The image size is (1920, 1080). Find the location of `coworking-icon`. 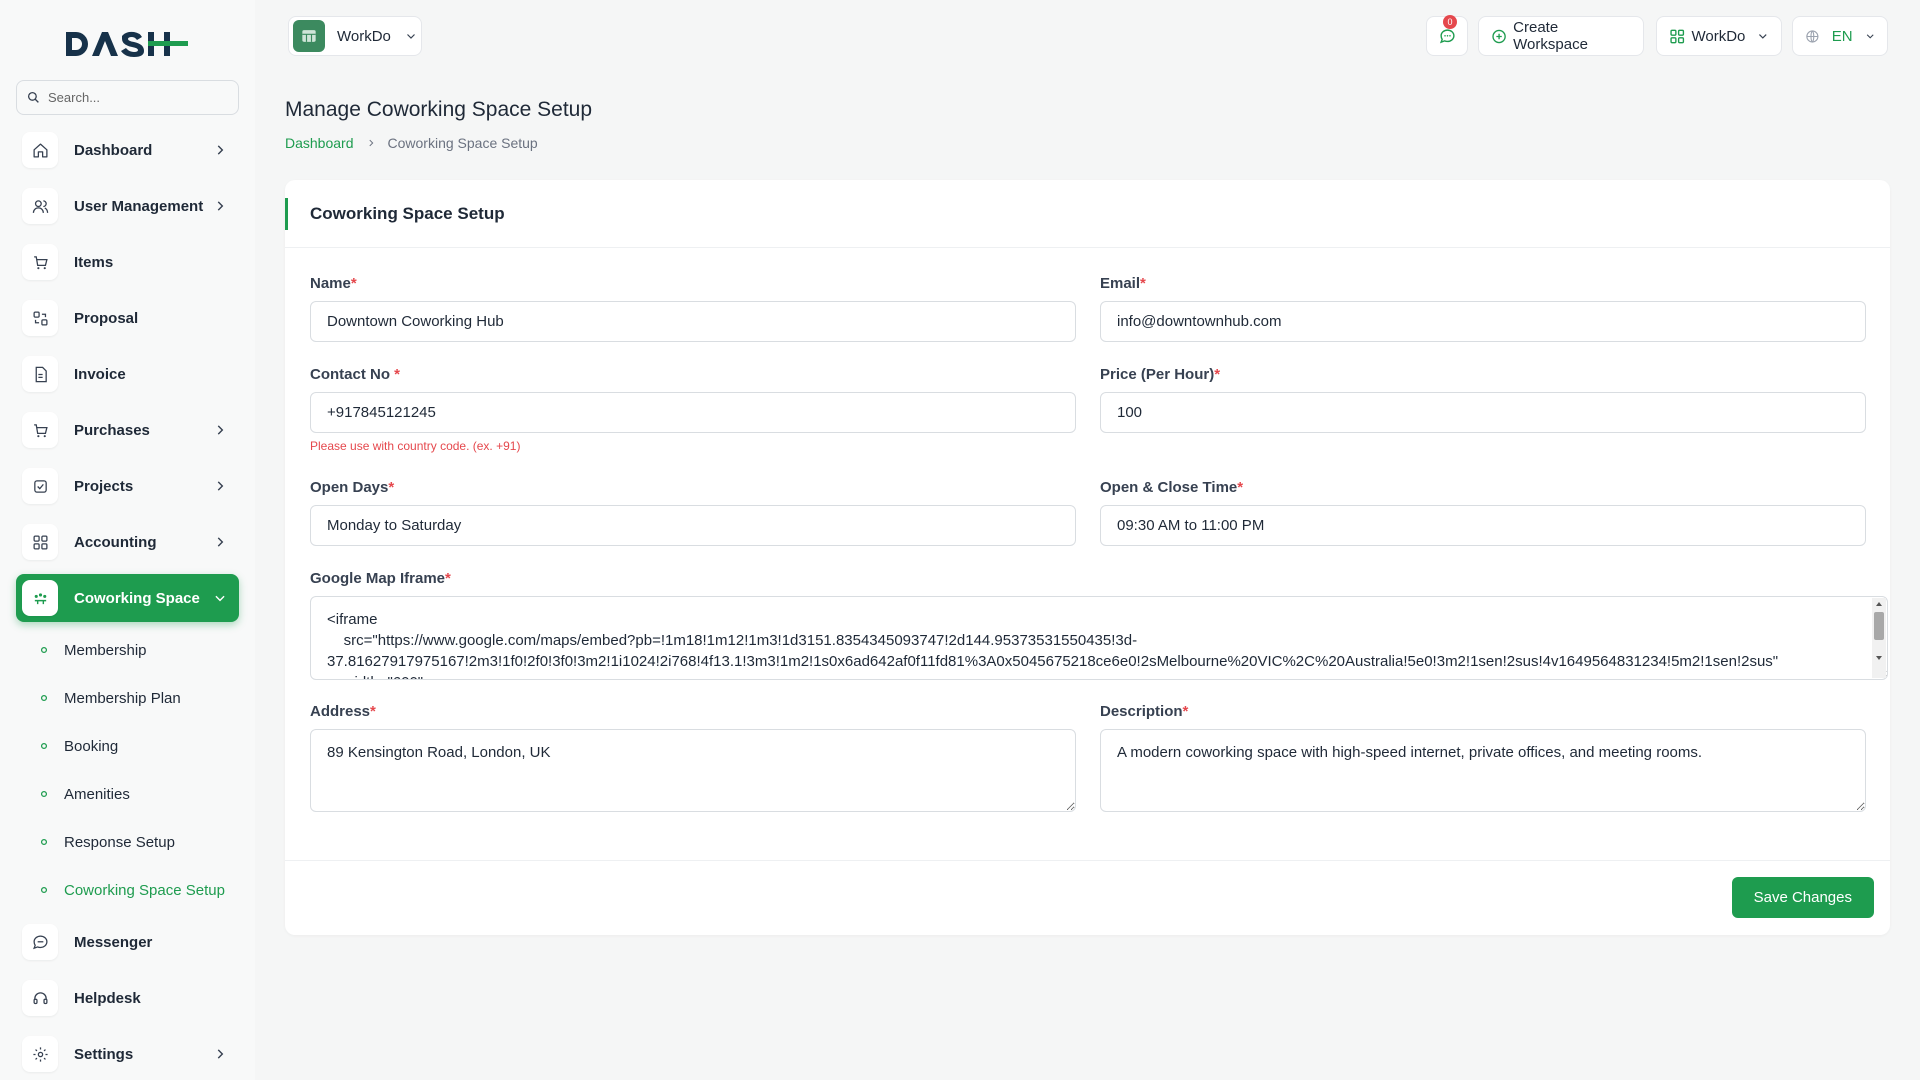

coworking-icon is located at coordinates (40, 598).